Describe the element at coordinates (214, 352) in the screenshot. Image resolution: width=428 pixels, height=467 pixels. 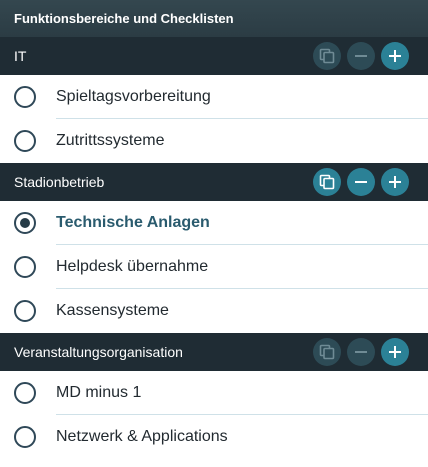
I see `section-header-veranstaltungsorganisation: Veranstaltungsorganisation` at that location.